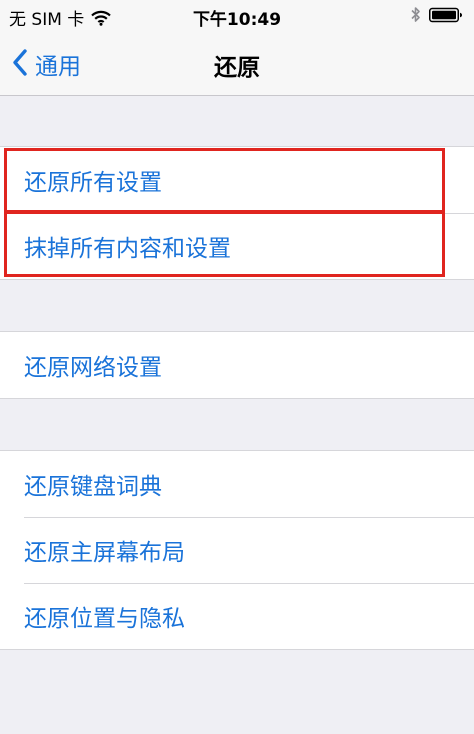  I want to click on status-time: 下午10:49, so click(237, 20).